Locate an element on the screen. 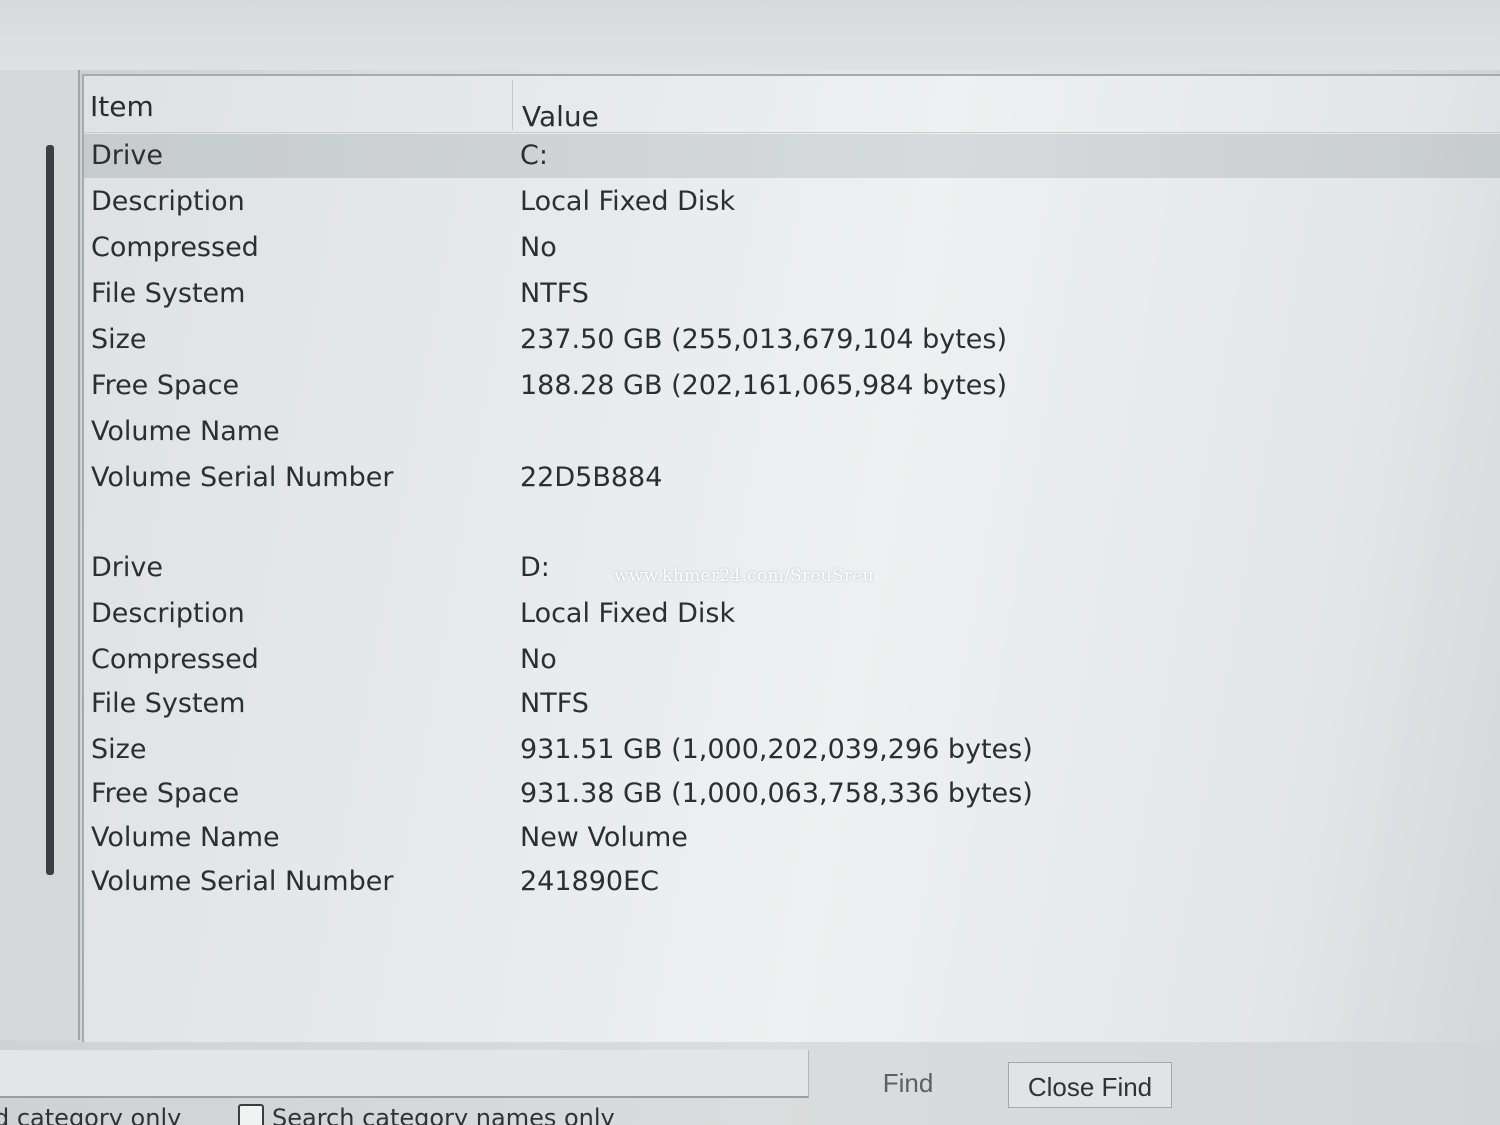 This screenshot has width=1500, height=1125. search-category-names-label: Search category names only is located at coordinates (443, 1114).